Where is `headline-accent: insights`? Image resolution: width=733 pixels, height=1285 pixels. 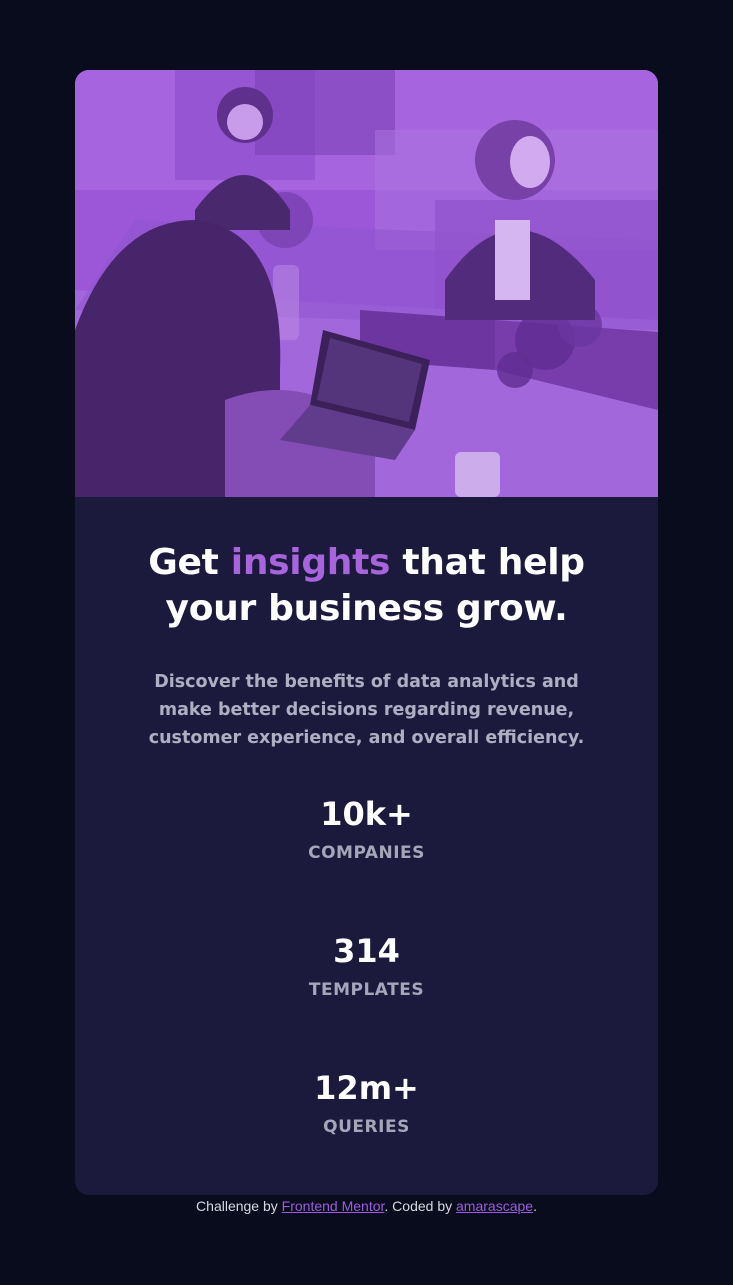 headline-accent: insights is located at coordinates (310, 562).